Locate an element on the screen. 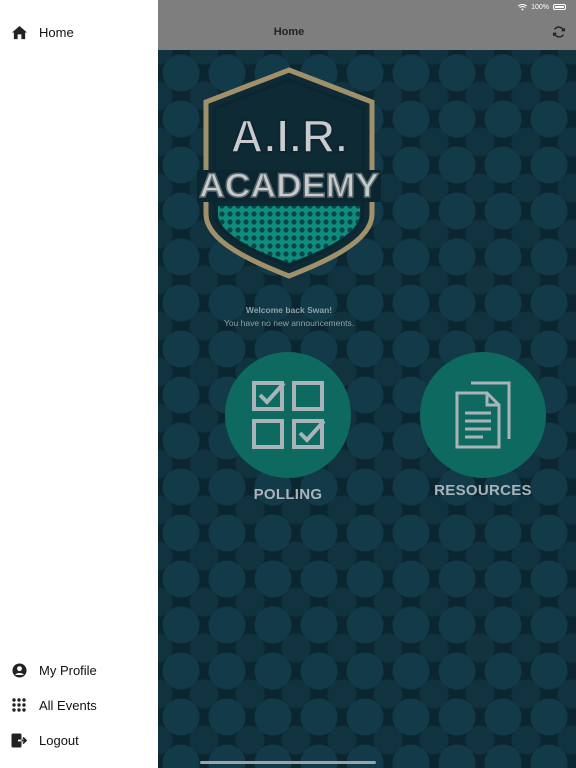 This screenshot has height=768, width=576. drawer-item-my-profile: My Profile is located at coordinates (79, 670).